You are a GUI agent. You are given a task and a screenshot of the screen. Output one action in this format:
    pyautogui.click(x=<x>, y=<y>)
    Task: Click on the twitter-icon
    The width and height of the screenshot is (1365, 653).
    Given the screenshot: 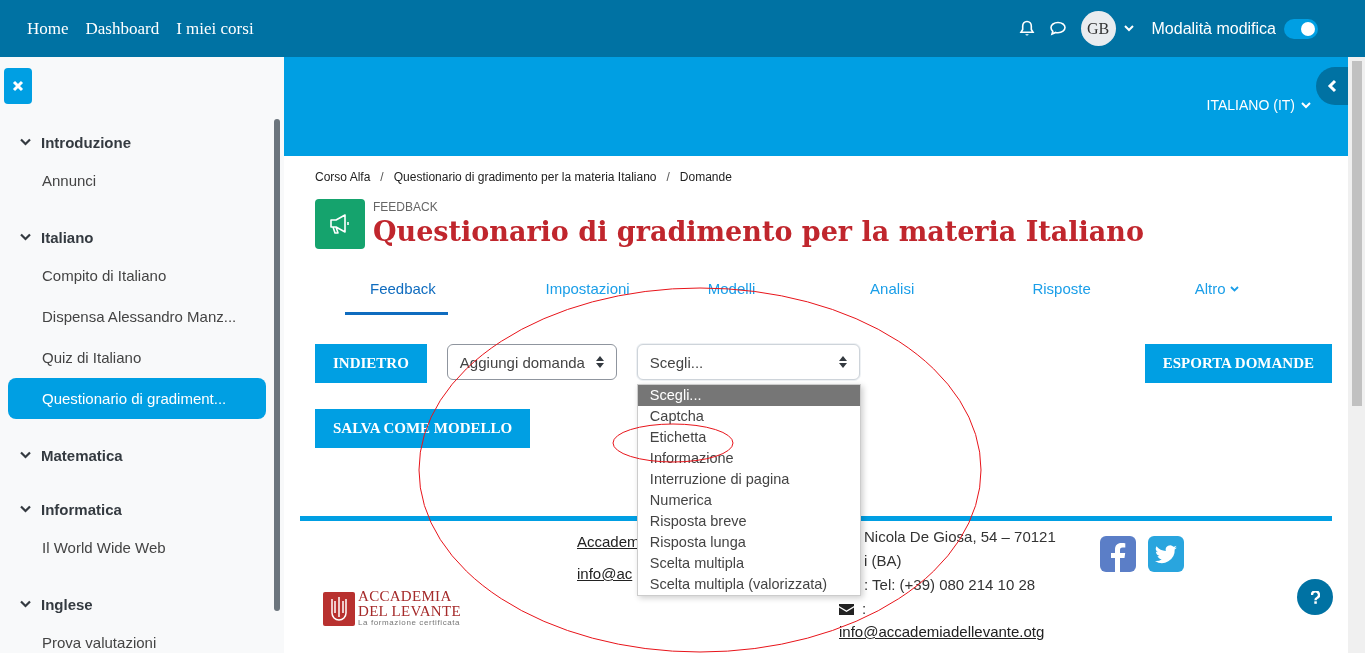 What is the action you would take?
    pyautogui.click(x=1166, y=554)
    